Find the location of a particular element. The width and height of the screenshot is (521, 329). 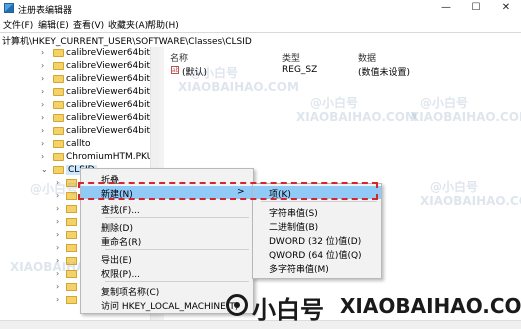

folder-open-icon is located at coordinates (58, 170).